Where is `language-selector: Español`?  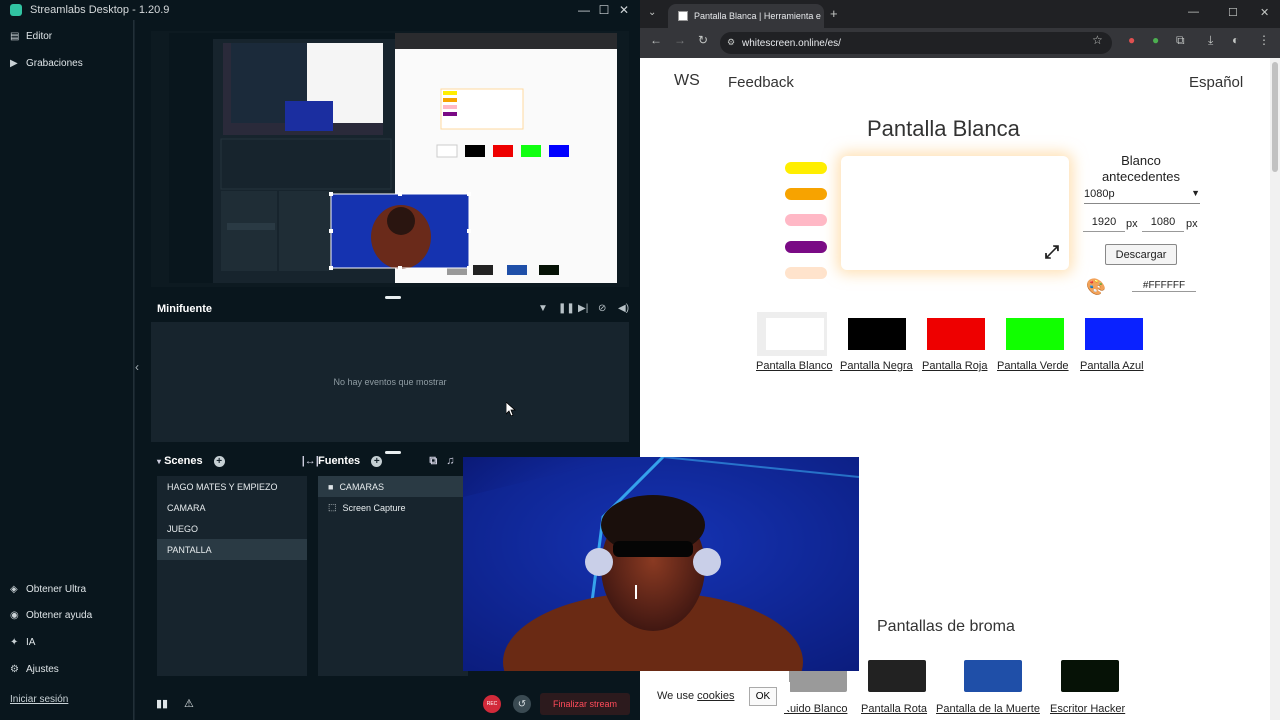
language-selector: Español is located at coordinates (1216, 82).